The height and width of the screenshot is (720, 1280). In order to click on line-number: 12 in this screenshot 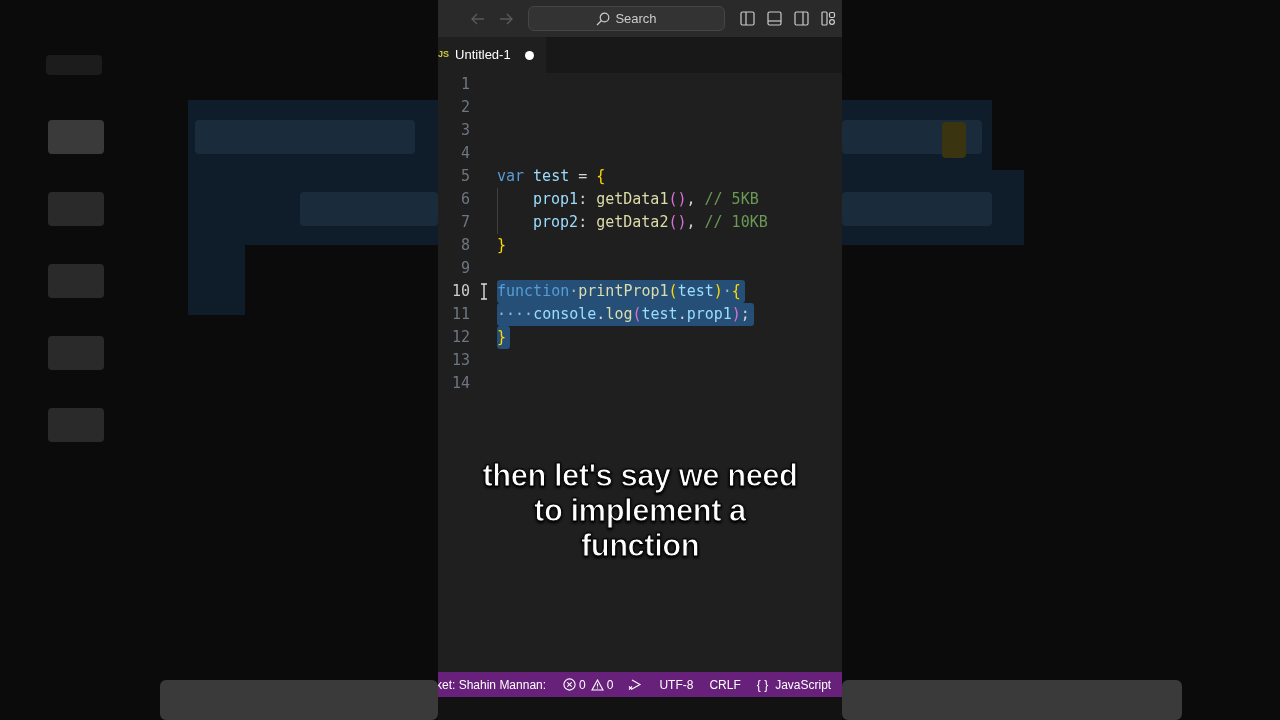, I will do `click(460, 338)`.